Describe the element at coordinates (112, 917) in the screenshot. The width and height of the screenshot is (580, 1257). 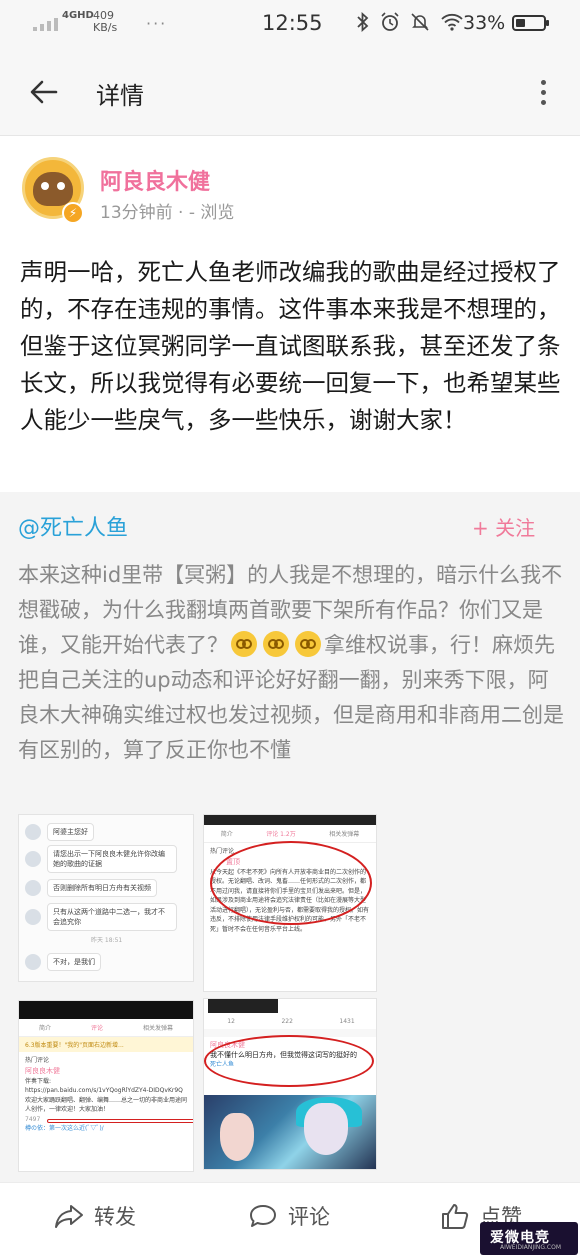
I see `chat-bubble: 只有从这两个道路中二选一，我才不会追究你` at that location.